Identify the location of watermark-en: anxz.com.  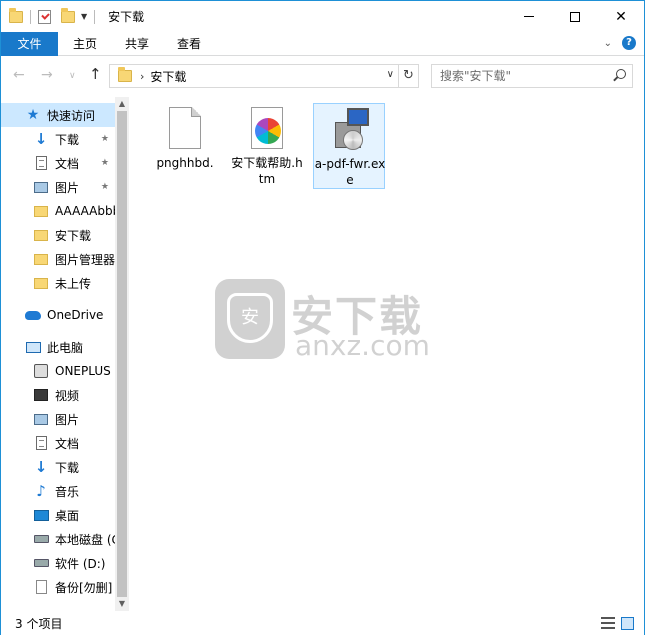
(362, 345).